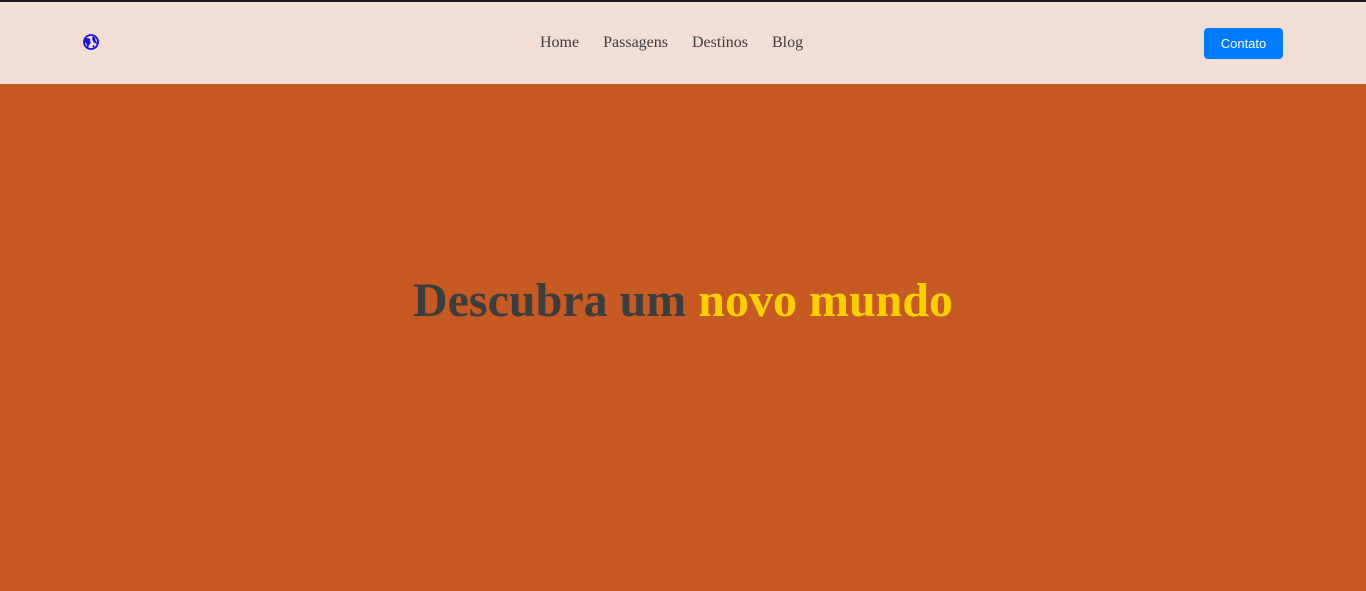 This screenshot has height=591, width=1366. Describe the element at coordinates (1243, 43) in the screenshot. I see `contact-button: Contato` at that location.